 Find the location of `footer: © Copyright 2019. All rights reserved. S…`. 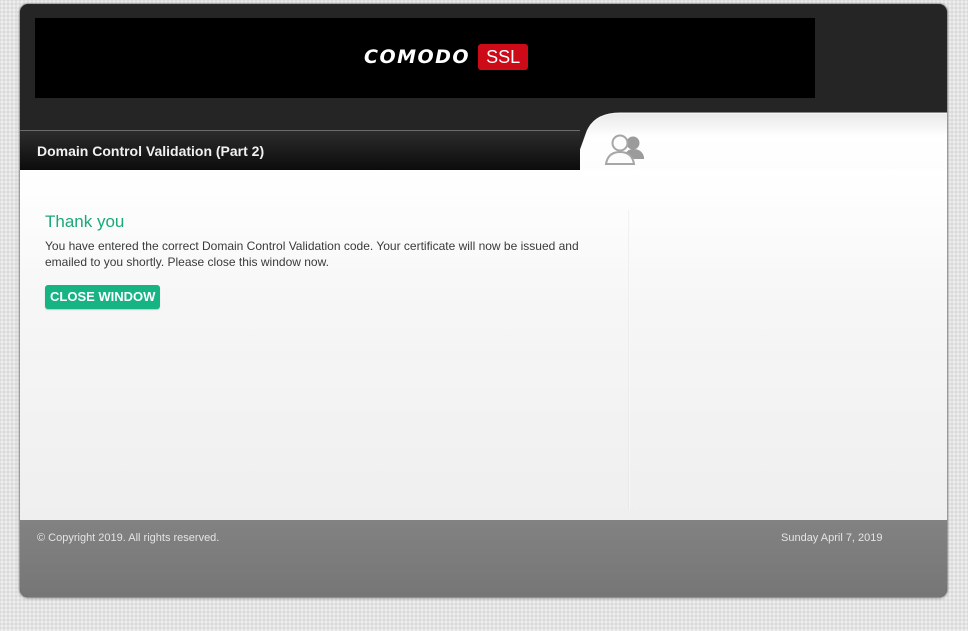

footer: © Copyright 2019. All rights reserved. S… is located at coordinates (483, 558).